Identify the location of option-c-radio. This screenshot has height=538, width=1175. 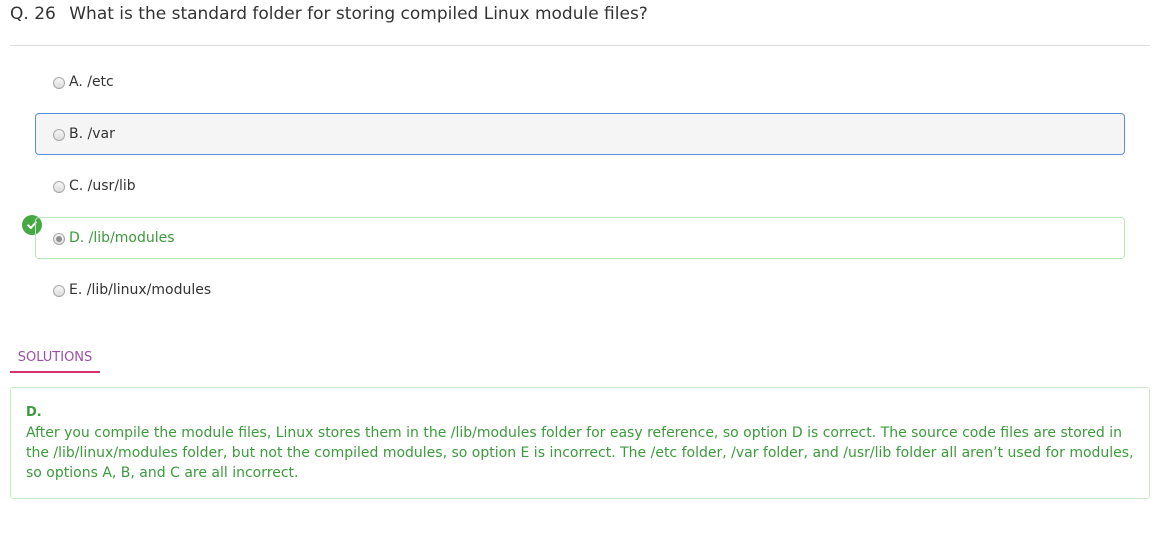
(59, 187).